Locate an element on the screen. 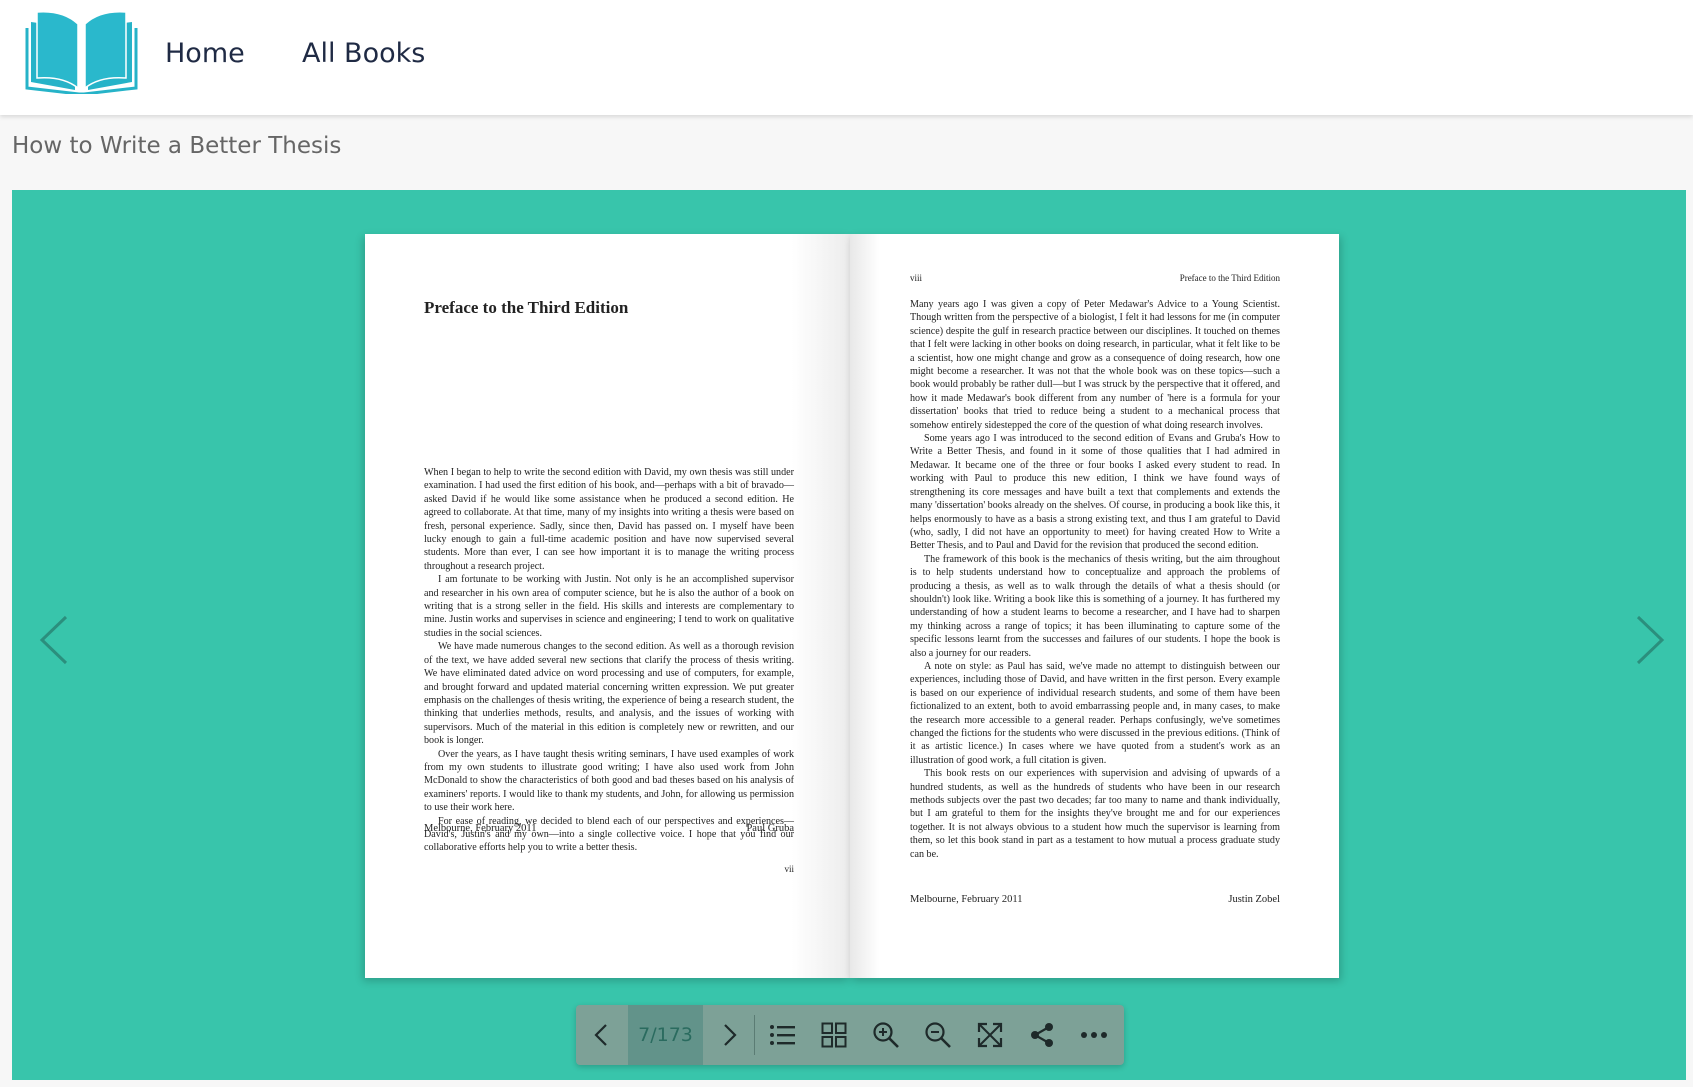 The width and height of the screenshot is (1693, 1087). next-page-button is located at coordinates (729, 1035).